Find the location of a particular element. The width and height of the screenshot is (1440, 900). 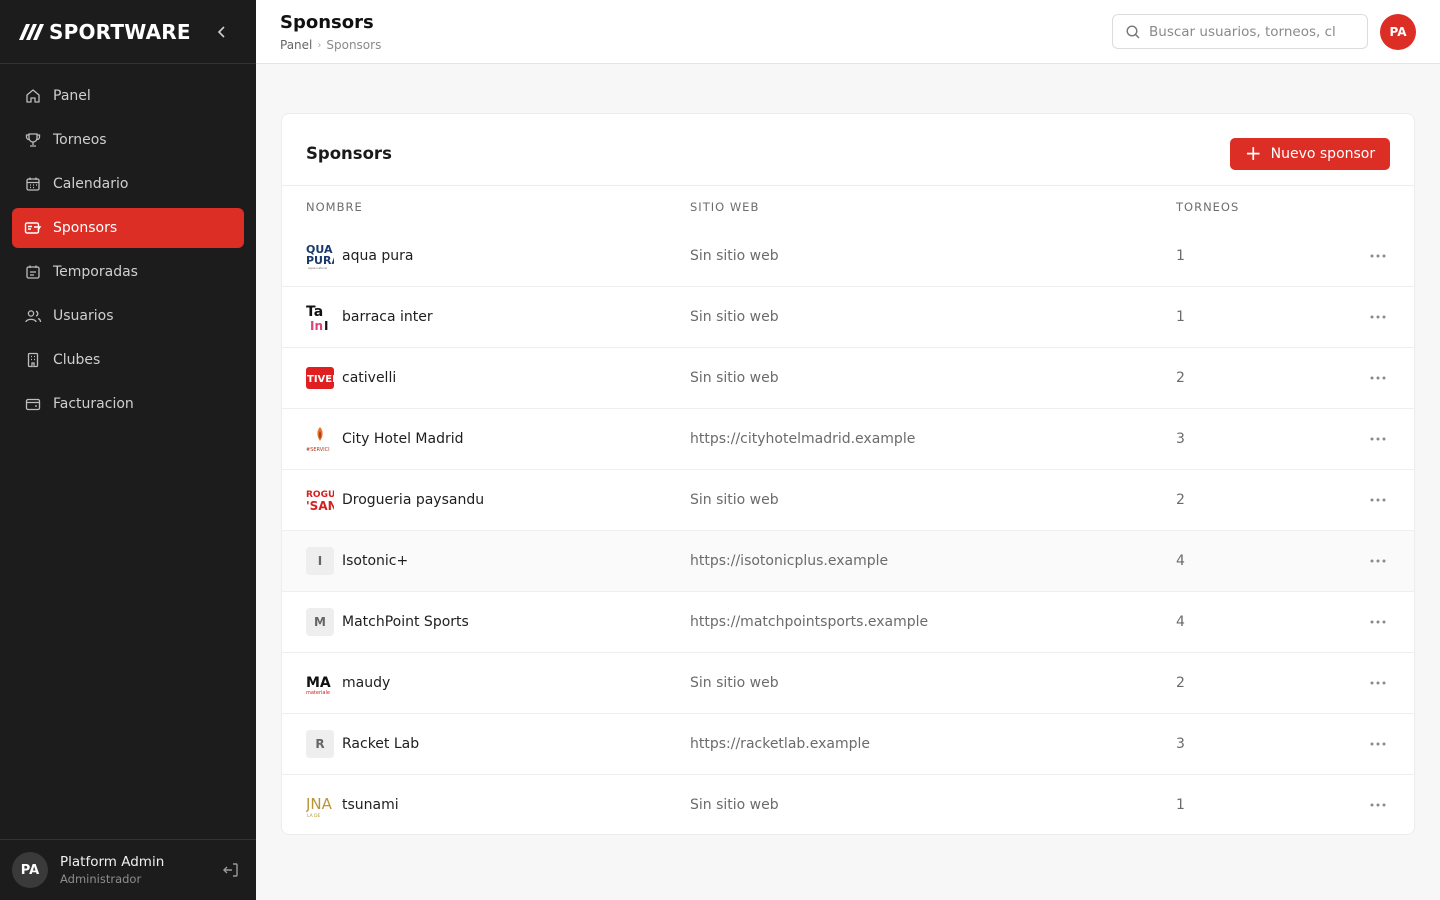

sponsor-tournament-count: 4 is located at coordinates (1180, 561).